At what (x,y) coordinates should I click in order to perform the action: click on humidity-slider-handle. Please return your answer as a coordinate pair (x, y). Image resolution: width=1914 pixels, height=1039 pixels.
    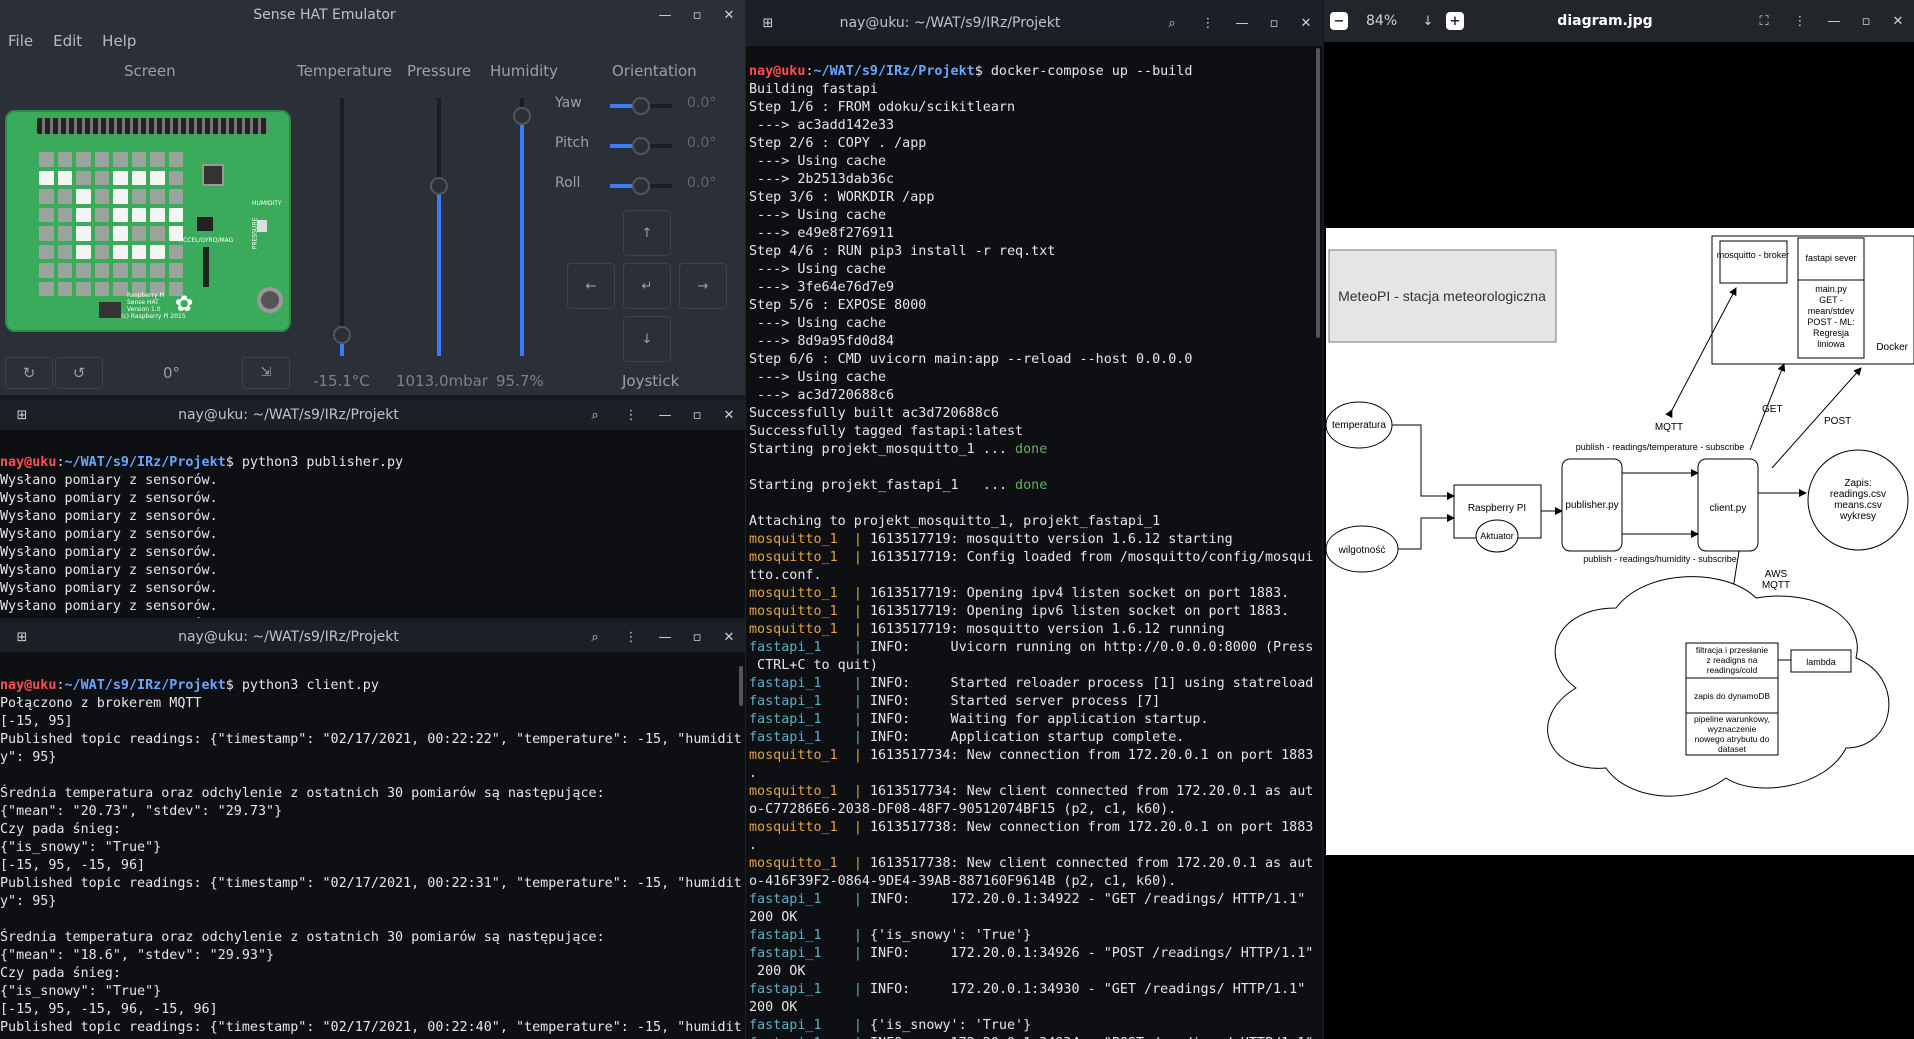
    Looking at the image, I should click on (522, 116).